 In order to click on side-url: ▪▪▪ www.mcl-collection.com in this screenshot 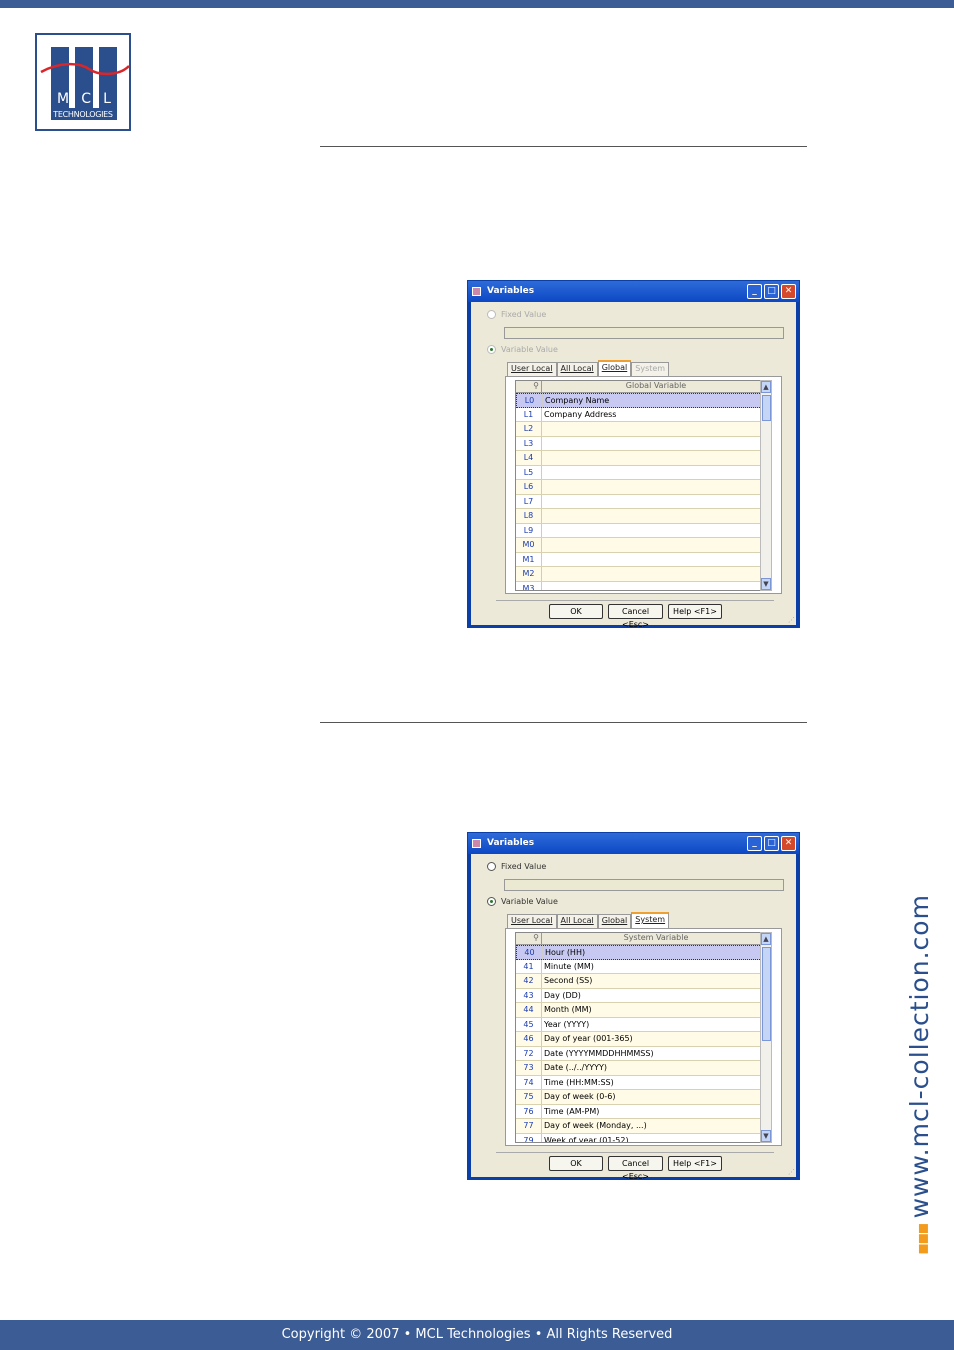, I will do `click(919, 1055)`.